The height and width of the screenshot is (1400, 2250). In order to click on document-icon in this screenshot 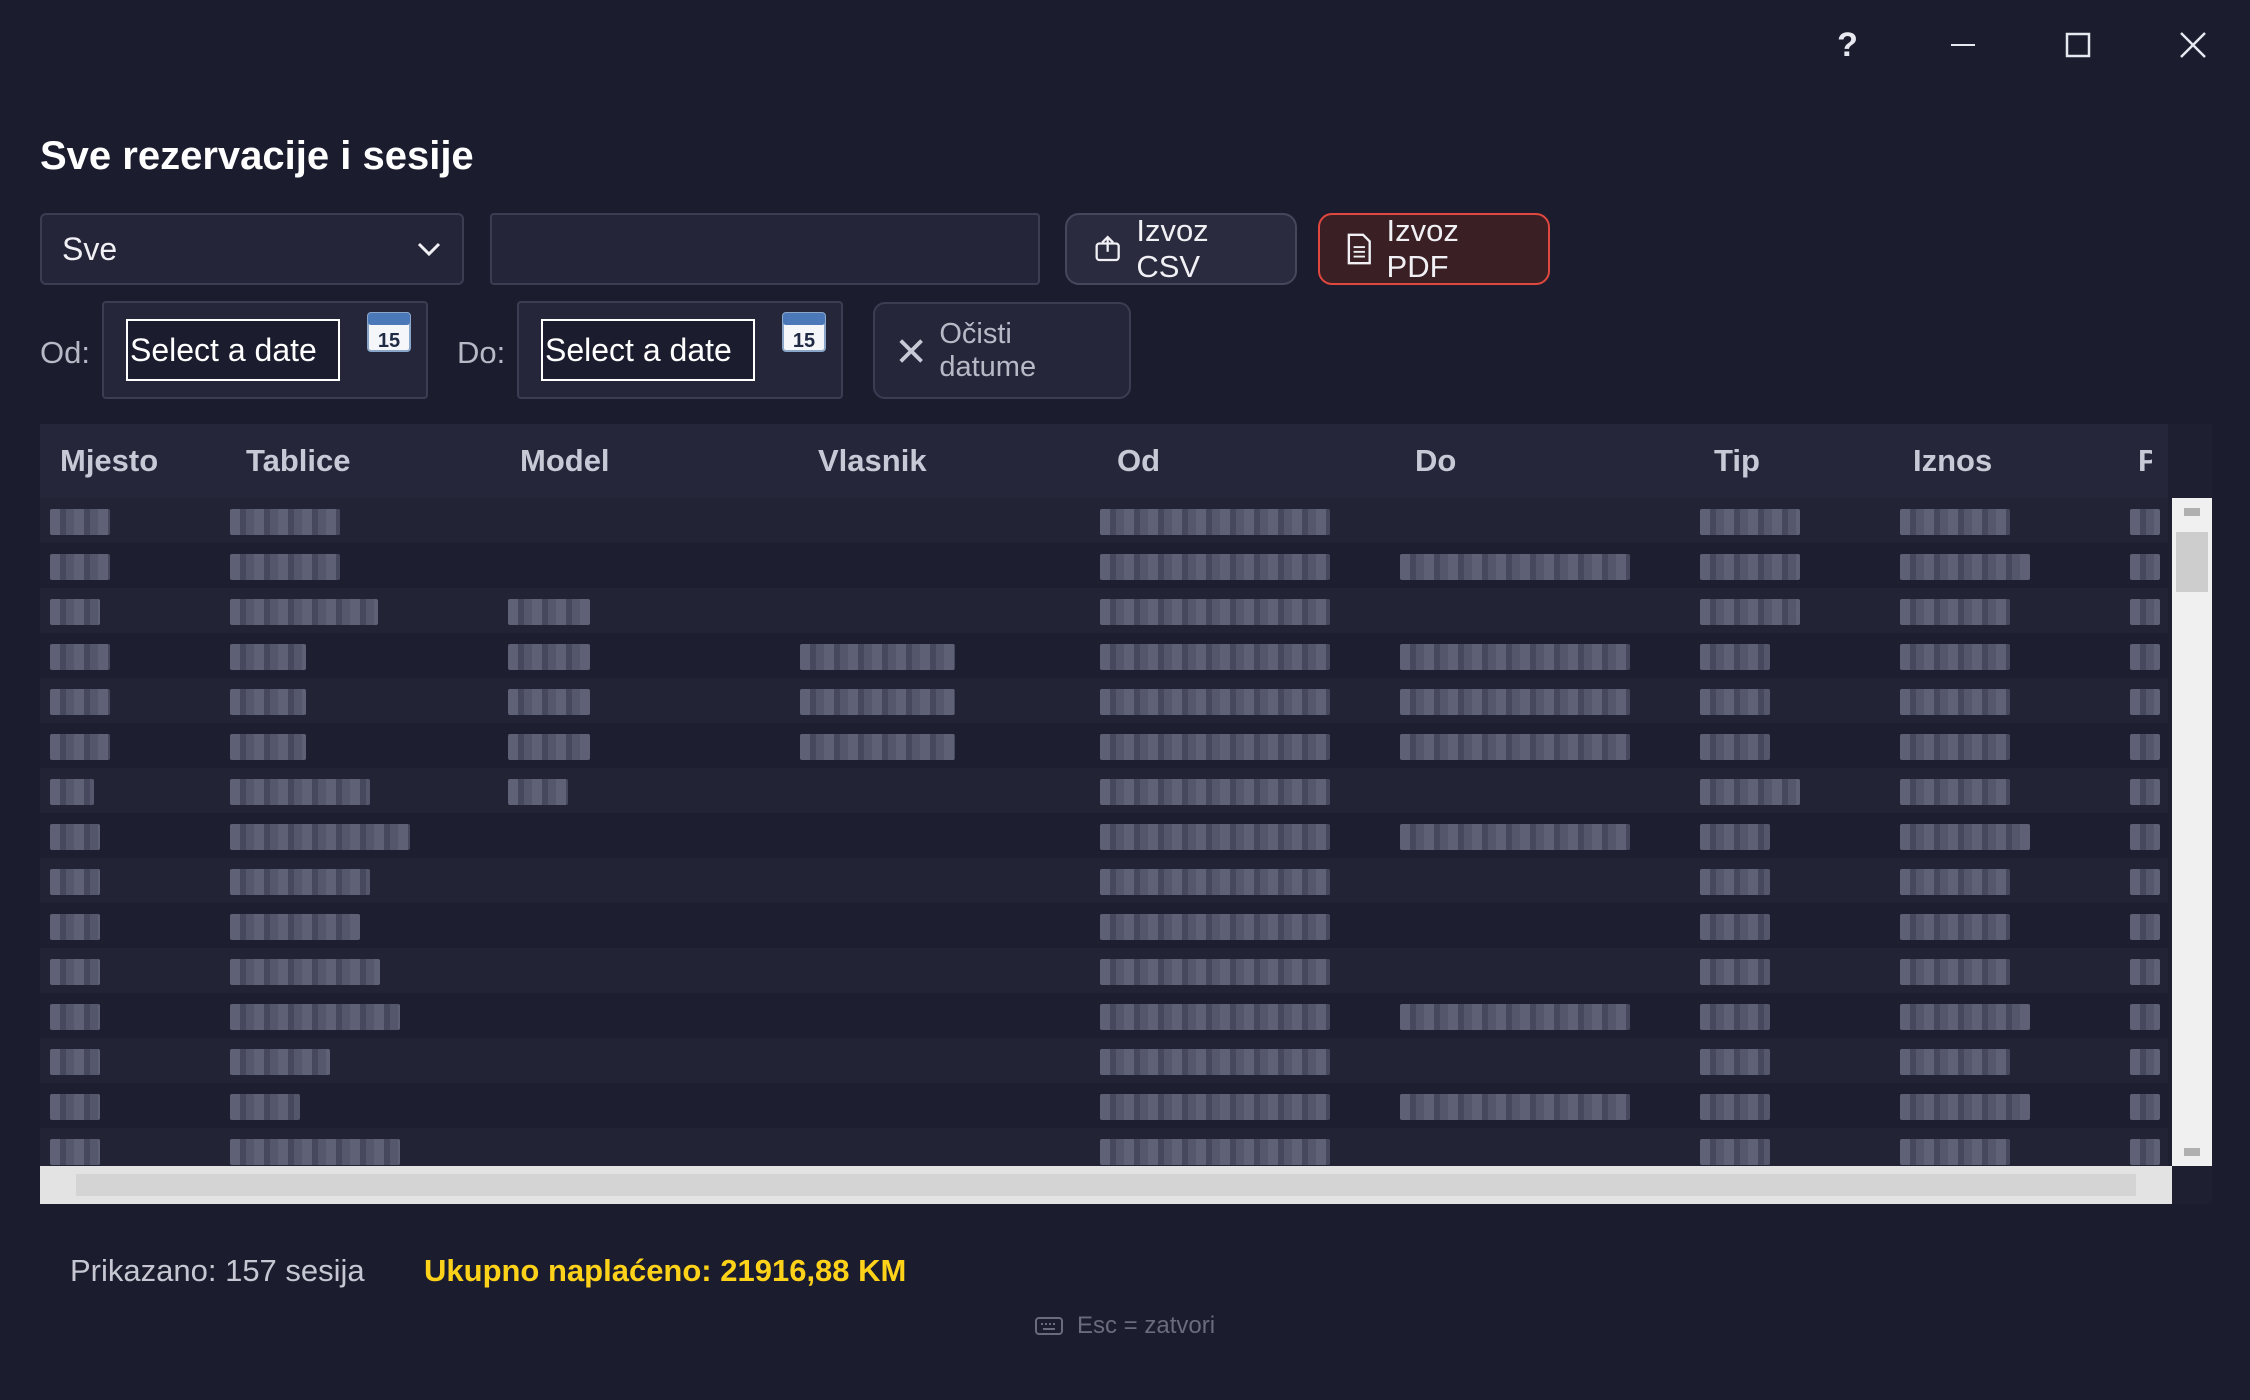, I will do `click(1359, 249)`.